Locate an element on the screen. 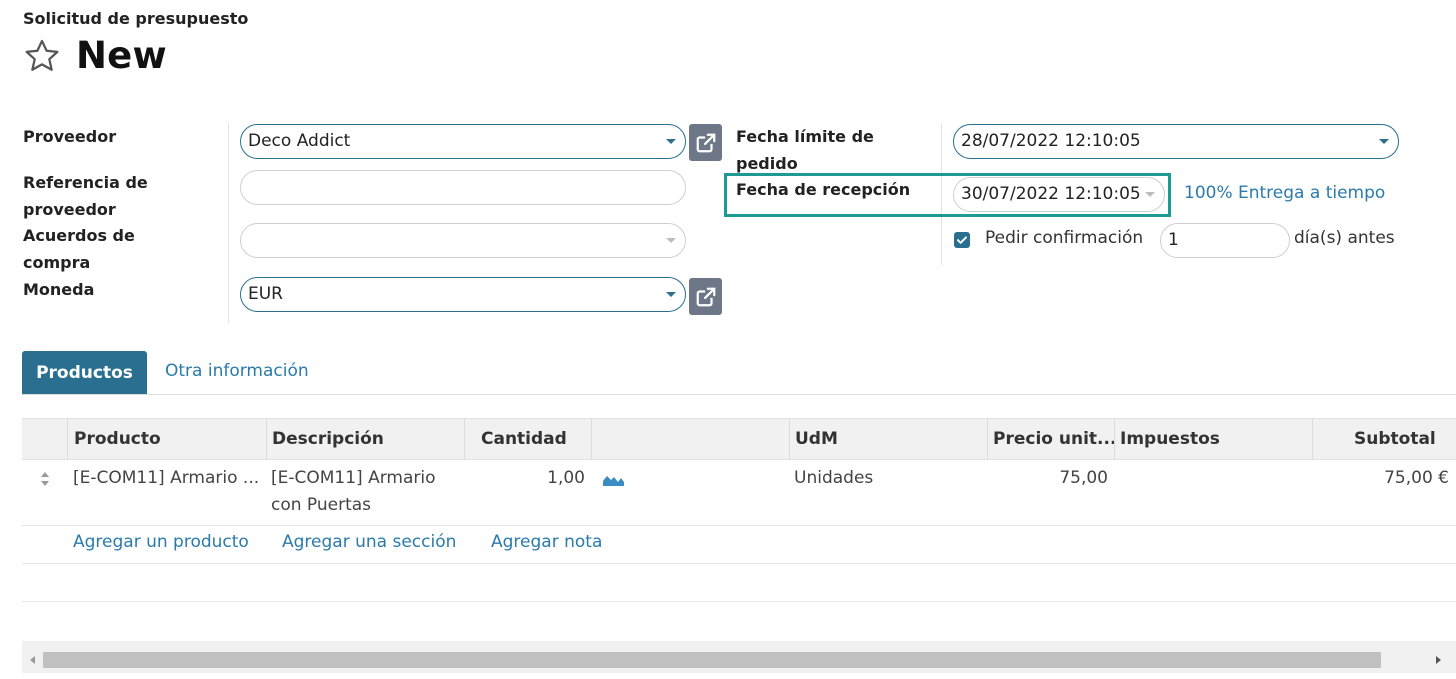 This screenshot has height=679, width=1456. acuerdos-compra-select is located at coordinates (463, 240).